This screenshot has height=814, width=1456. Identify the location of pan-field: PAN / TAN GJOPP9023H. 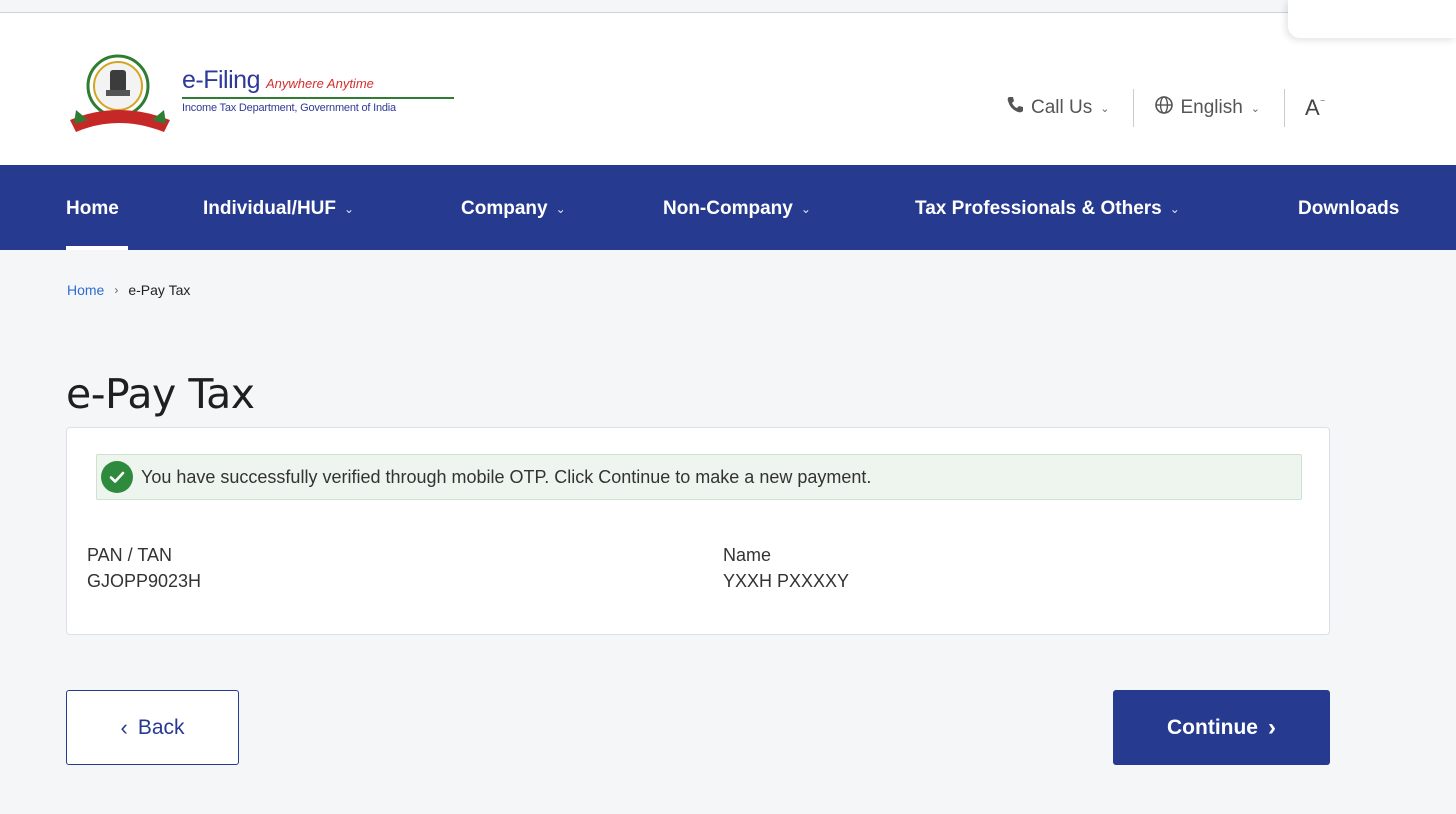
(144, 568).